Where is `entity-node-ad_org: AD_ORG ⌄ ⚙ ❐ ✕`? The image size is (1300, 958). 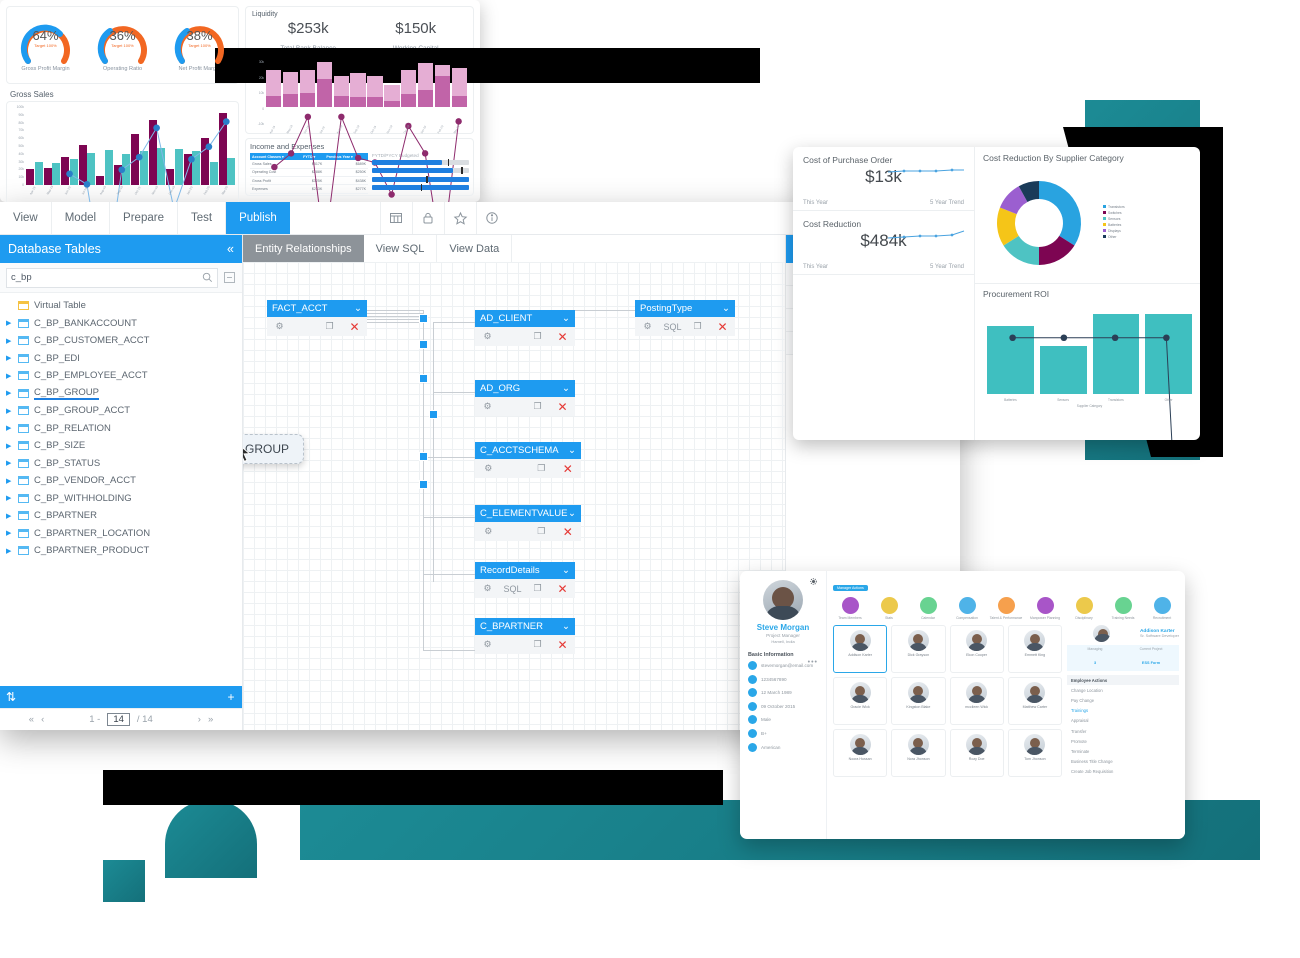
entity-node-ad_org: AD_ORG ⌄ ⚙ ❐ ✕ is located at coordinates (525, 398).